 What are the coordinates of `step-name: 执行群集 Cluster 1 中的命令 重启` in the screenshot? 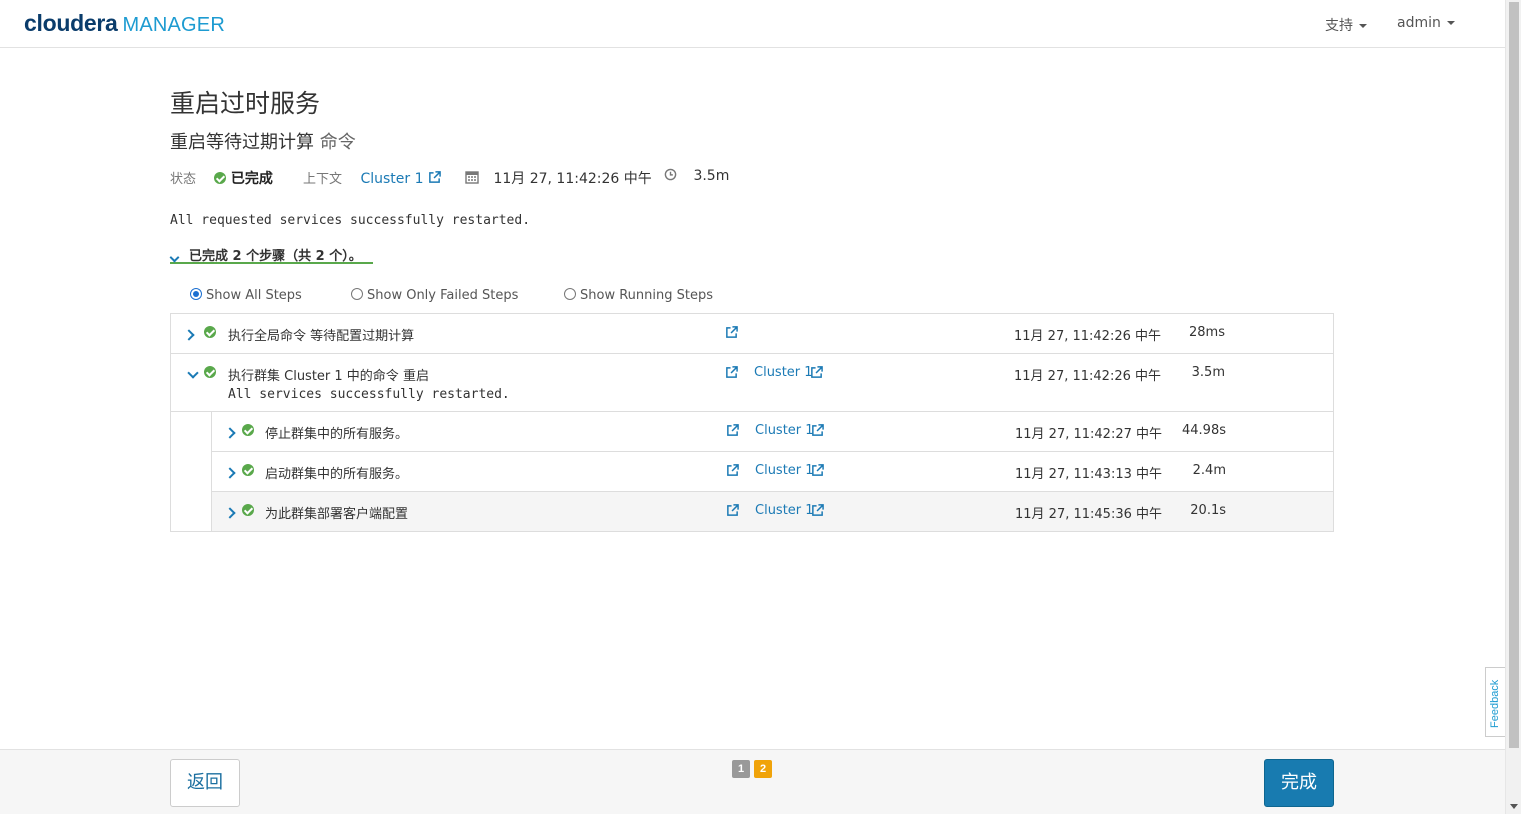 It's located at (328, 376).